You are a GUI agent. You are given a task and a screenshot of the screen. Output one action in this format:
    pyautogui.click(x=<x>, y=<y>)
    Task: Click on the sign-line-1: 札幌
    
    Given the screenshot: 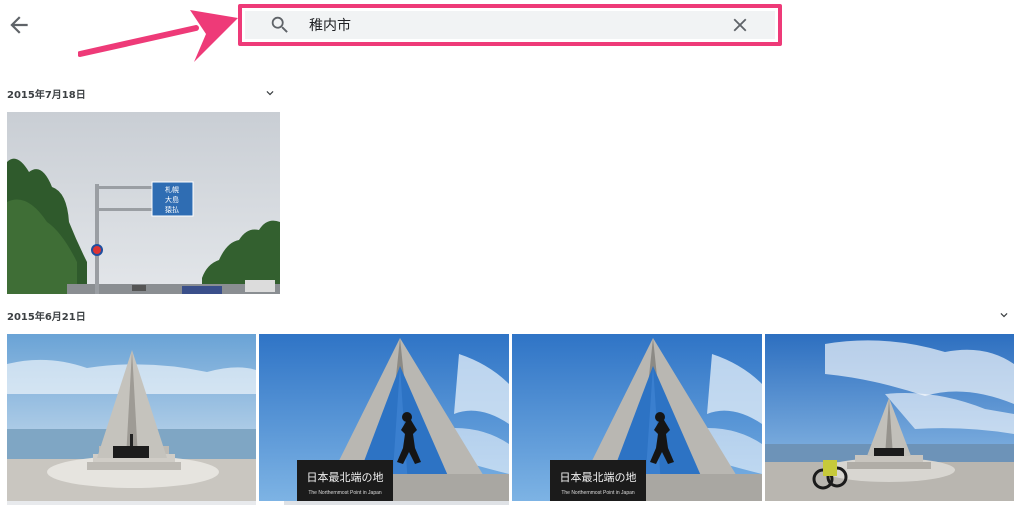 What is the action you would take?
    pyautogui.click(x=172, y=189)
    